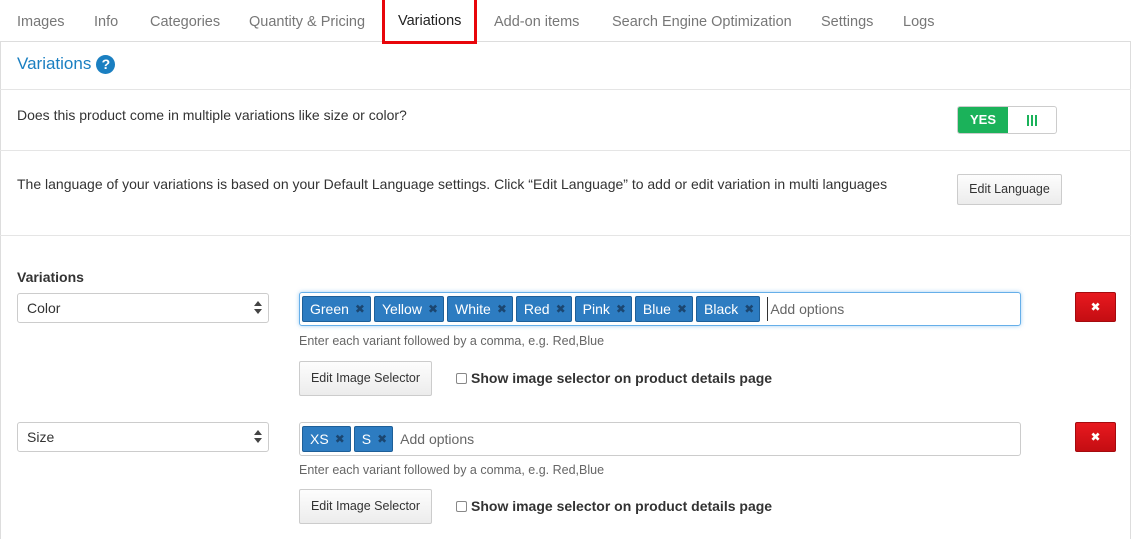  What do you see at coordinates (307, 21) in the screenshot?
I see `tab-quantity-pricing: Quantity & Pricing` at bounding box center [307, 21].